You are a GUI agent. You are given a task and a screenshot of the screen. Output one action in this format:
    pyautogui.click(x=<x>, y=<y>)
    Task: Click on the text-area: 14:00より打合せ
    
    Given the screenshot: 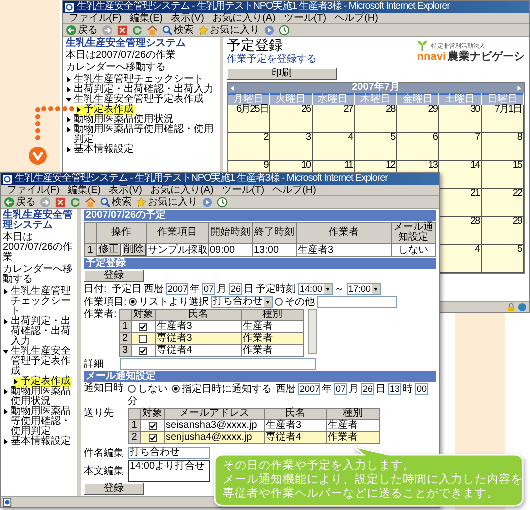 What is the action you would take?
    pyautogui.click(x=169, y=471)
    